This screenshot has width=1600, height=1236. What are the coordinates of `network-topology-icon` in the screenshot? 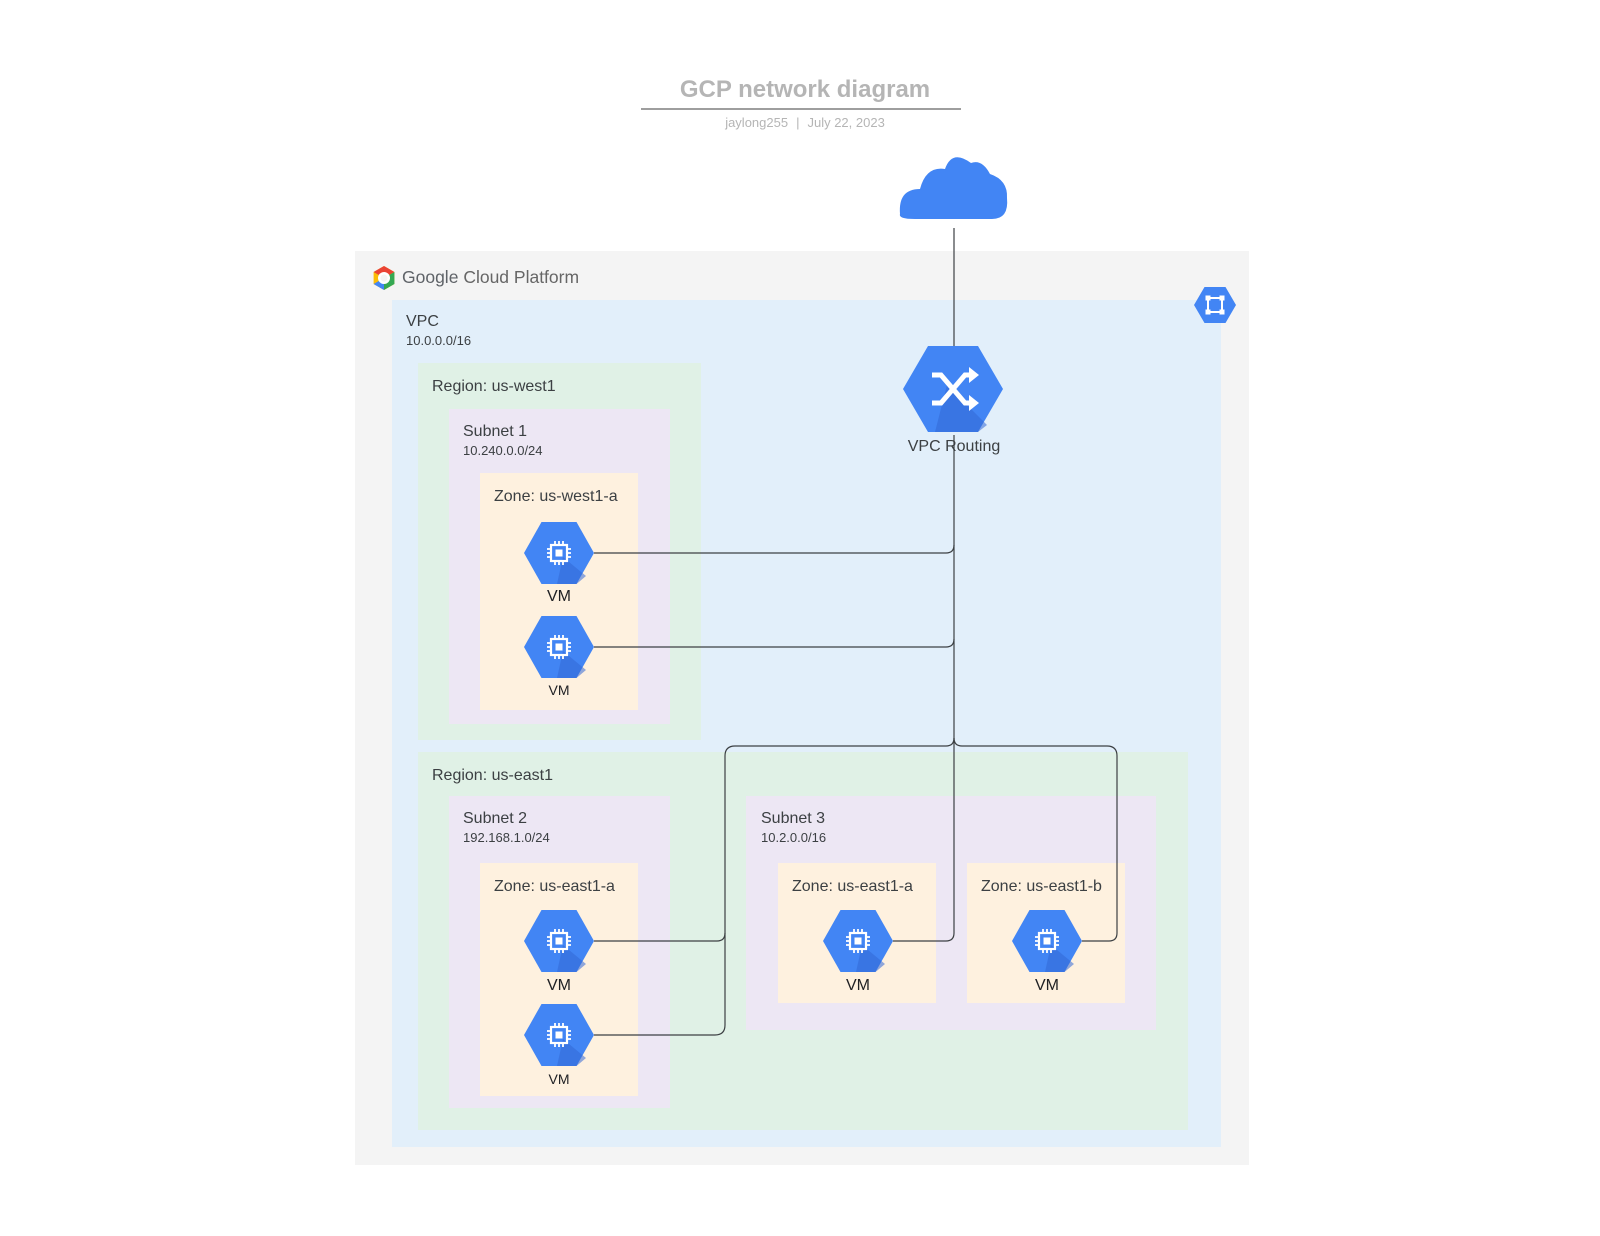 It's located at (1215, 305).